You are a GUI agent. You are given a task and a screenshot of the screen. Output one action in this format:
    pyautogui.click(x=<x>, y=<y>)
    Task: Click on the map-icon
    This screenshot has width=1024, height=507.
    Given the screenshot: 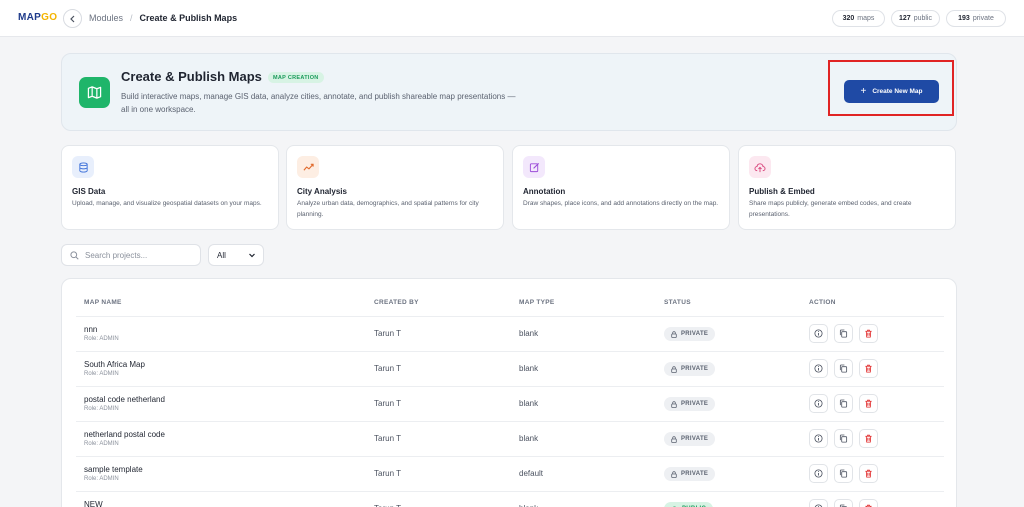 What is the action you would take?
    pyautogui.click(x=94, y=92)
    